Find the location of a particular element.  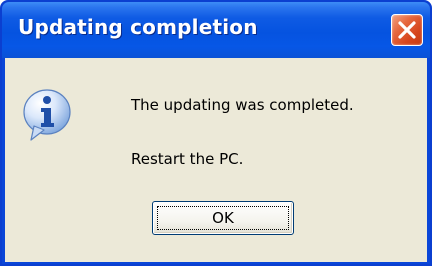

window-title: Updating completion is located at coordinates (138, 27).